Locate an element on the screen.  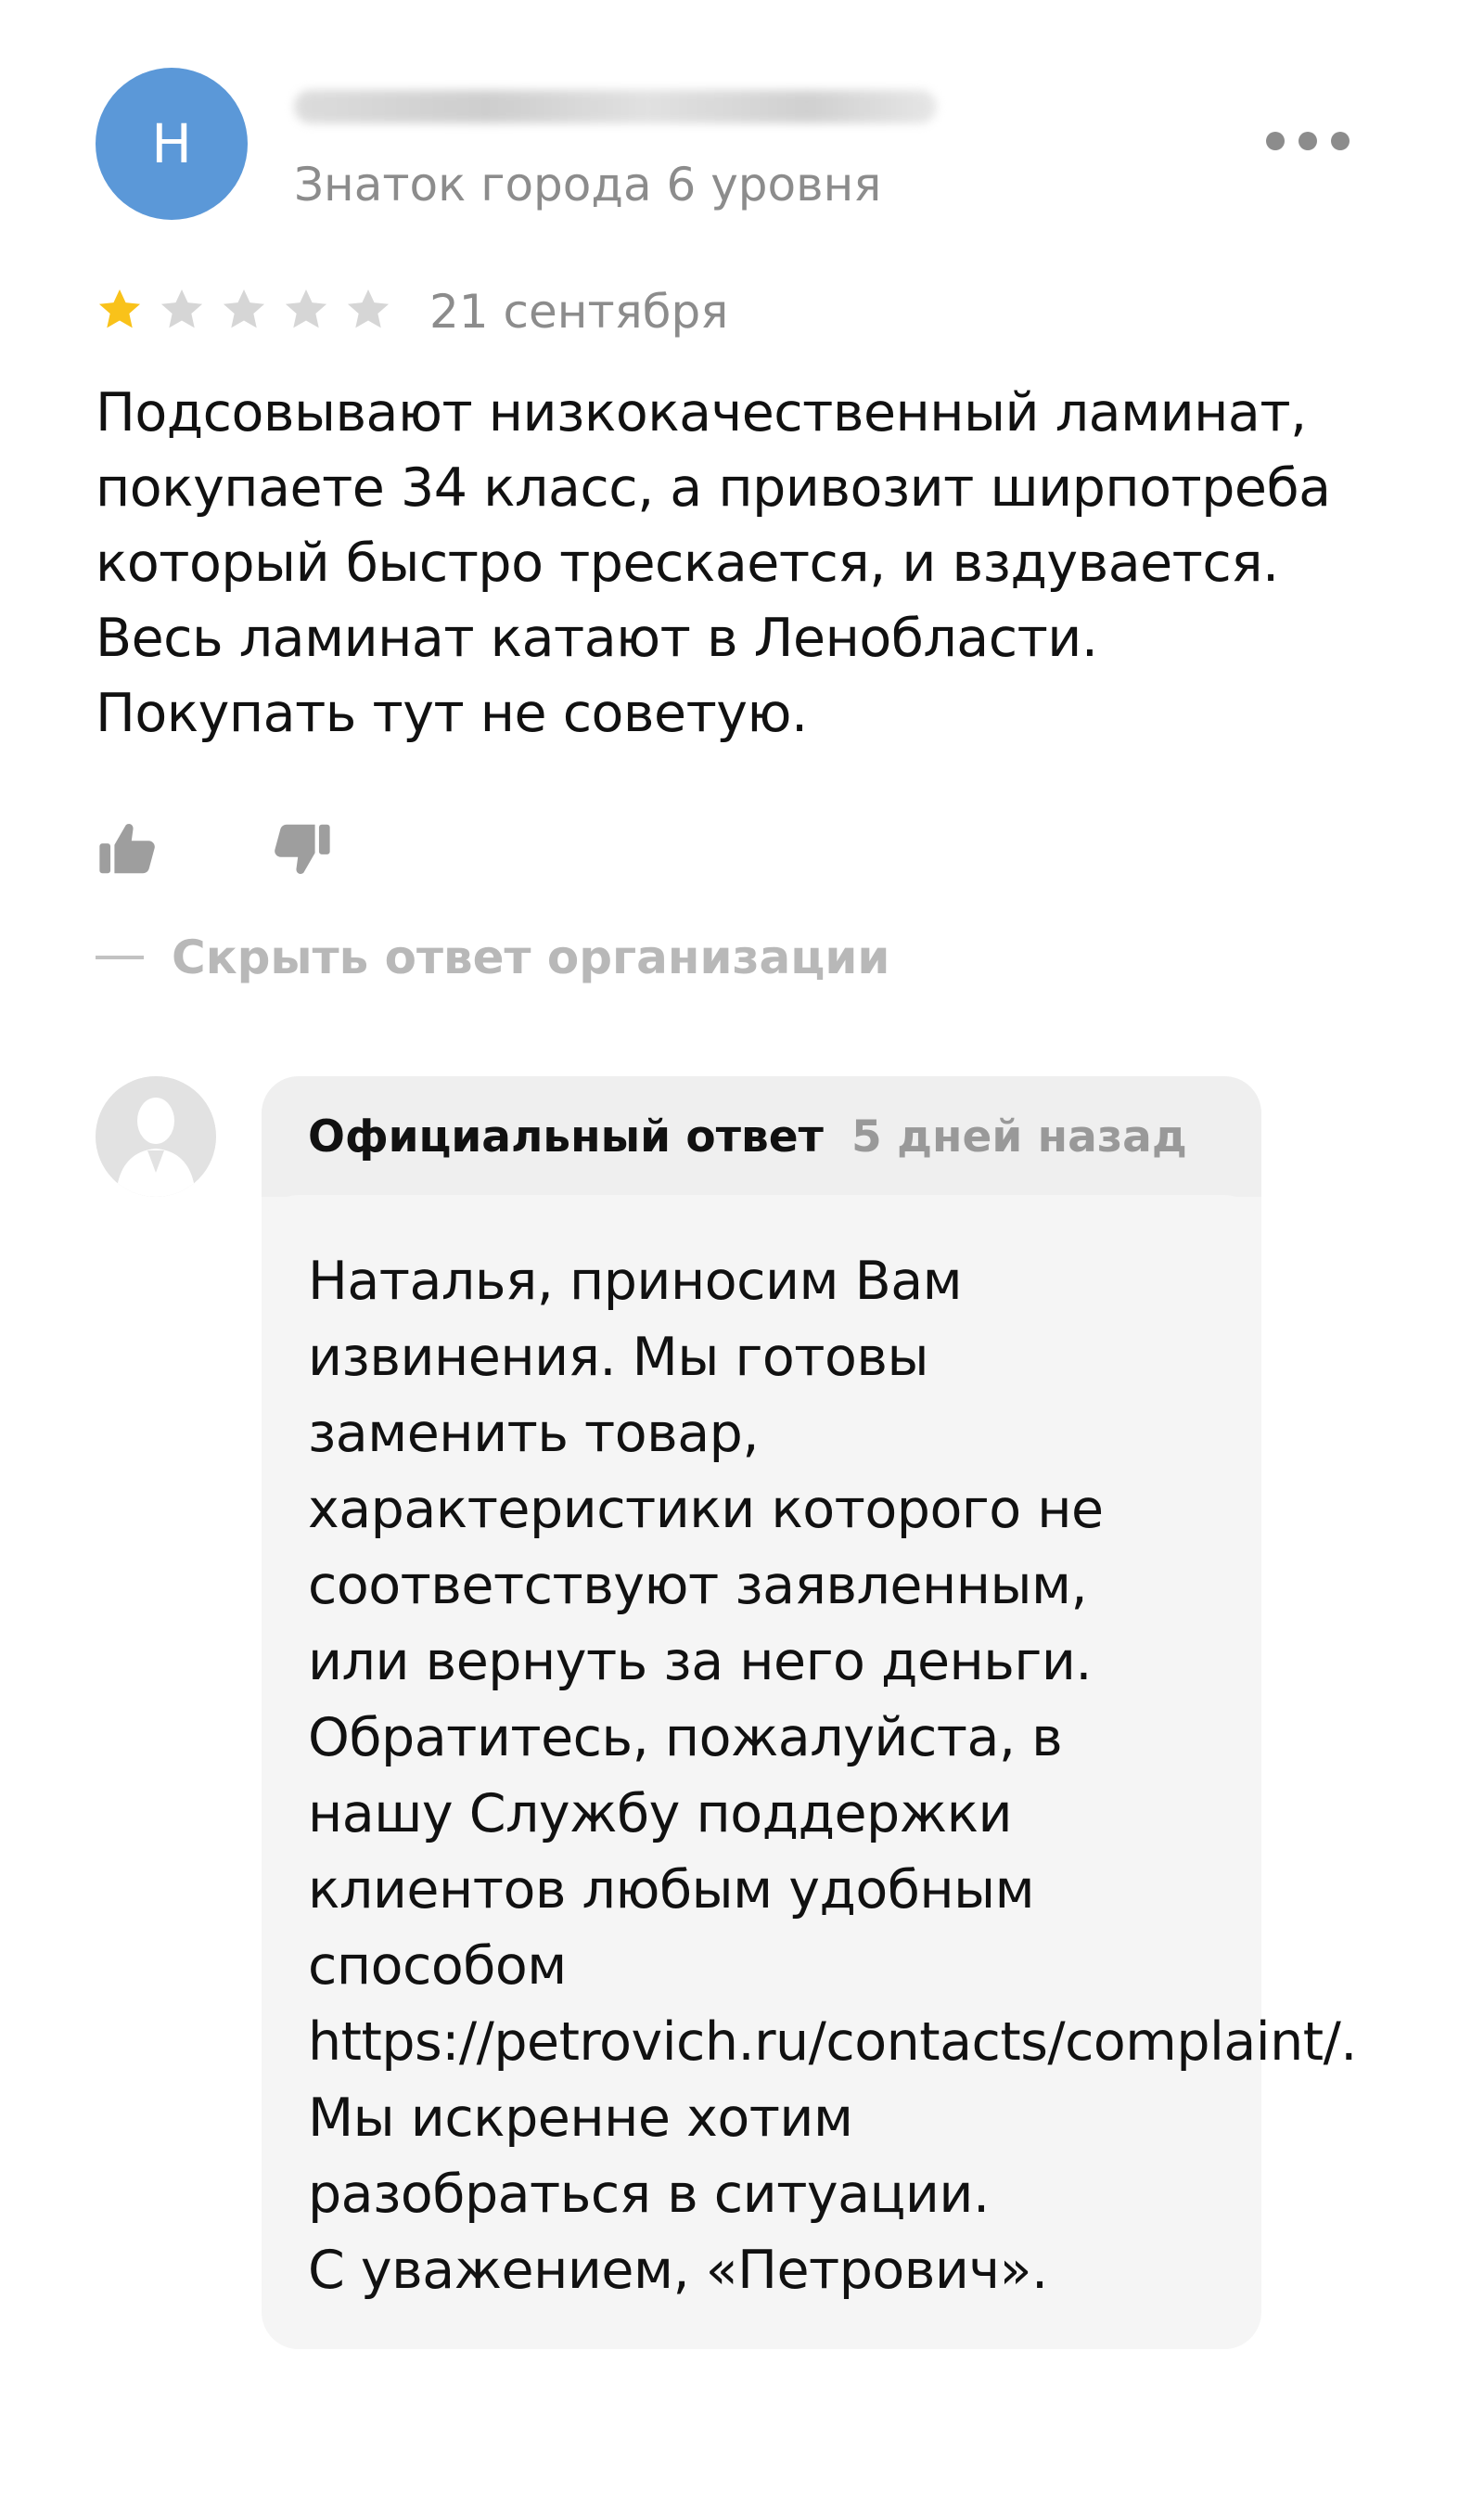
like-button is located at coordinates (128, 849).